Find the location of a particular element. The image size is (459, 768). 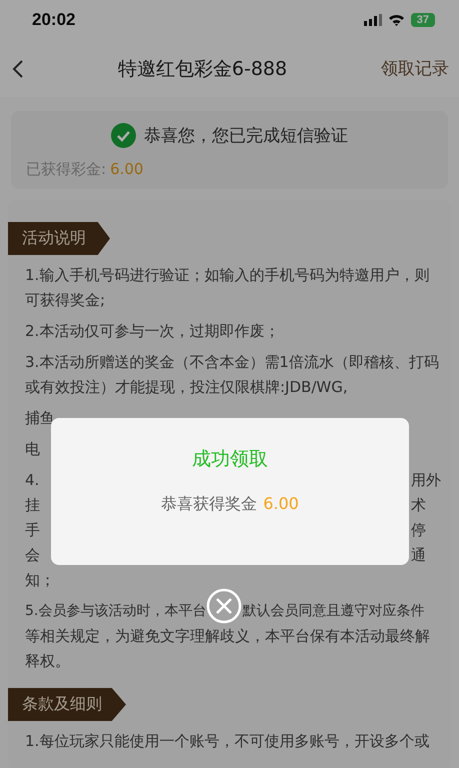

rule-text: 知； is located at coordinates (40, 580).